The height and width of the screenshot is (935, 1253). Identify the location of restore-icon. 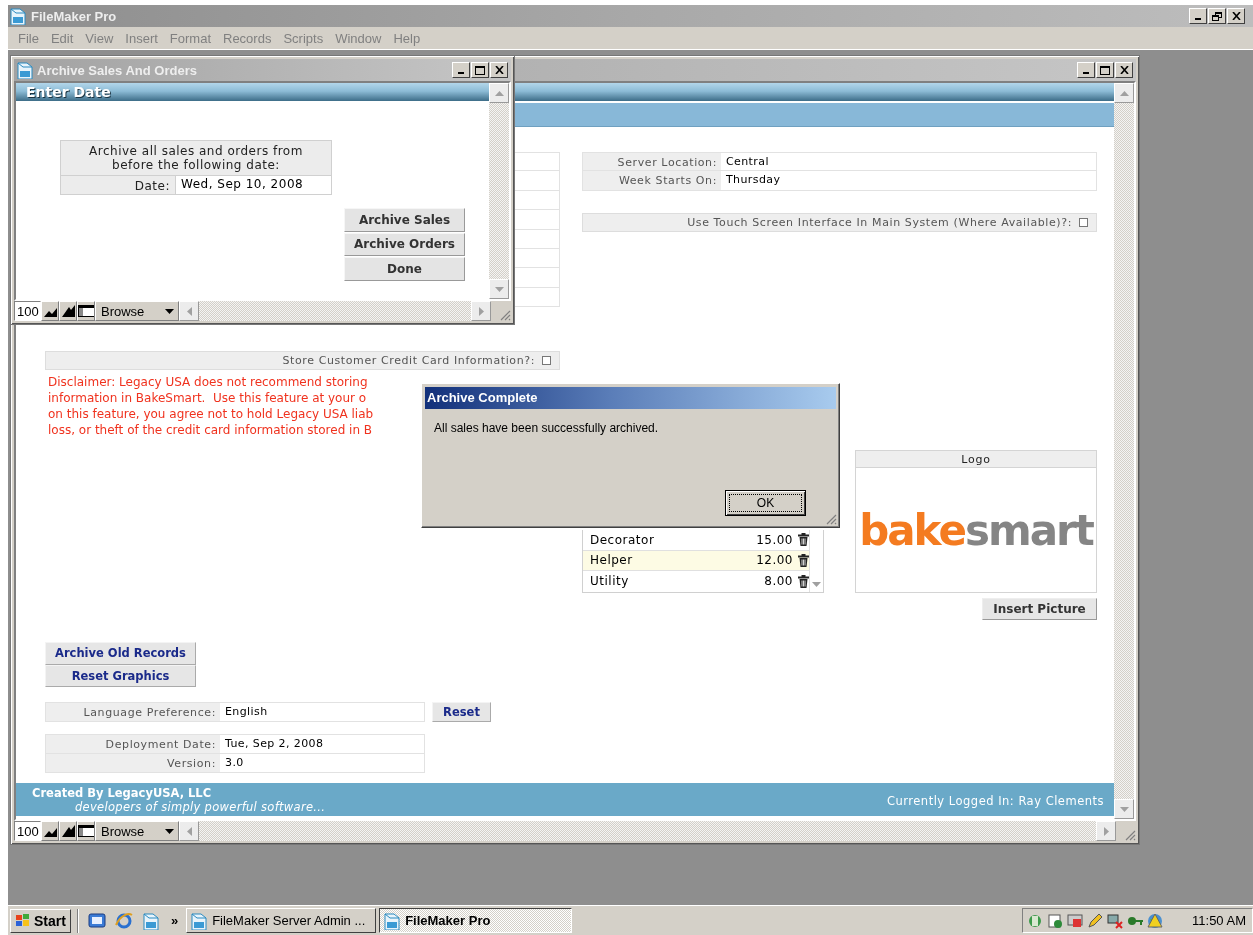
(1217, 16).